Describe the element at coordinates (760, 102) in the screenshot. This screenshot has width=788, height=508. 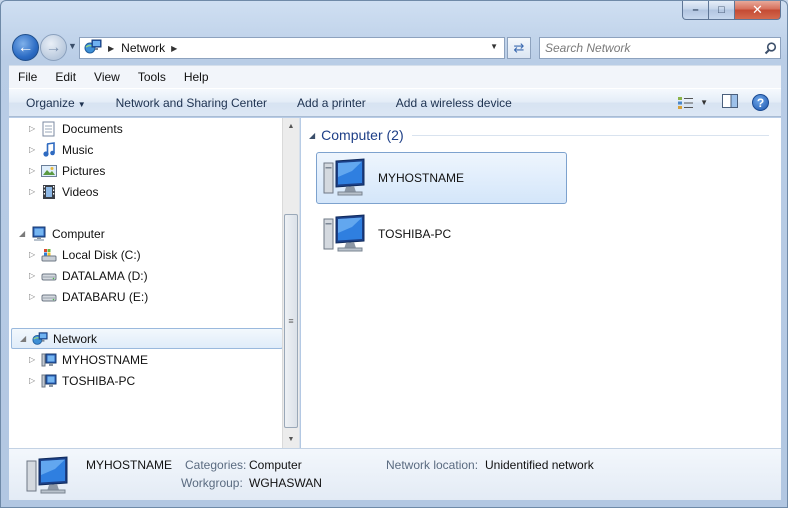
I see `help-button: ?` at that location.